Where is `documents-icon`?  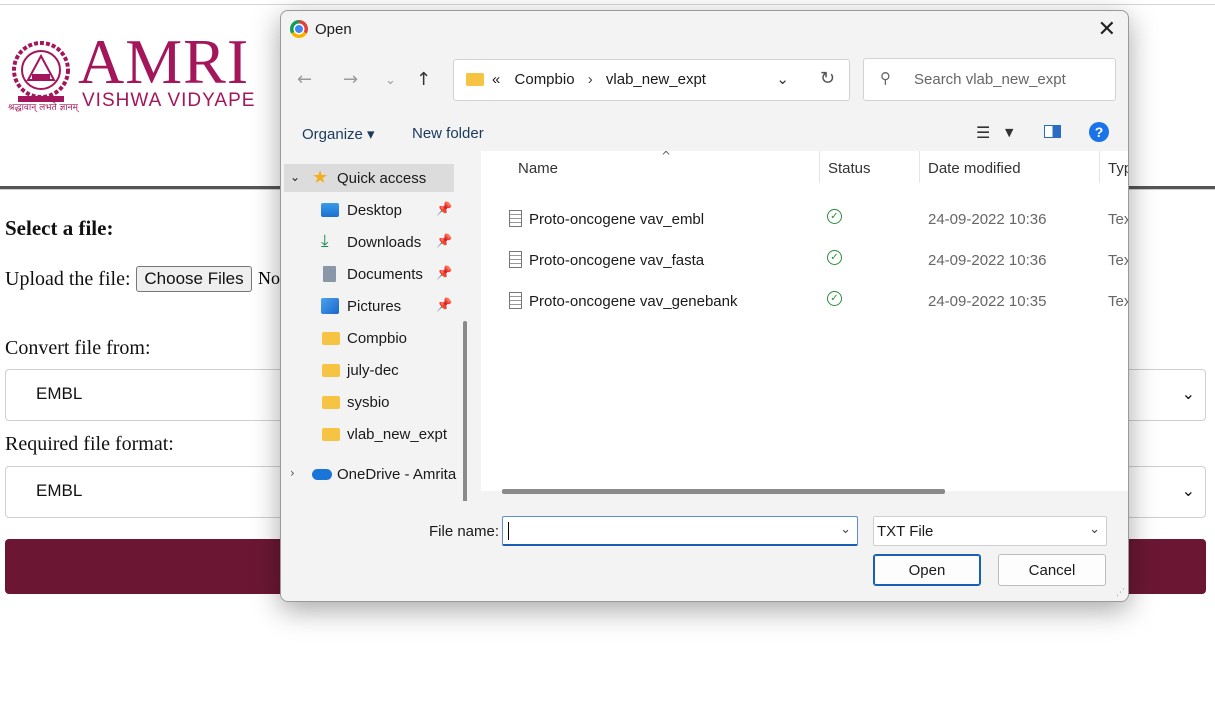 documents-icon is located at coordinates (329, 274).